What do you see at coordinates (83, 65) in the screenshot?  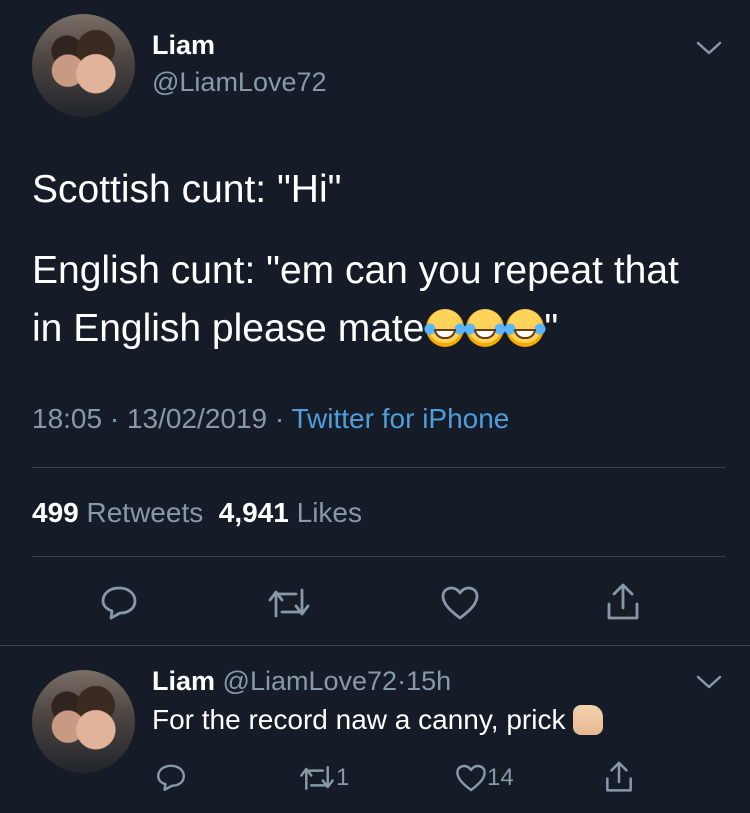 I see `avatar` at bounding box center [83, 65].